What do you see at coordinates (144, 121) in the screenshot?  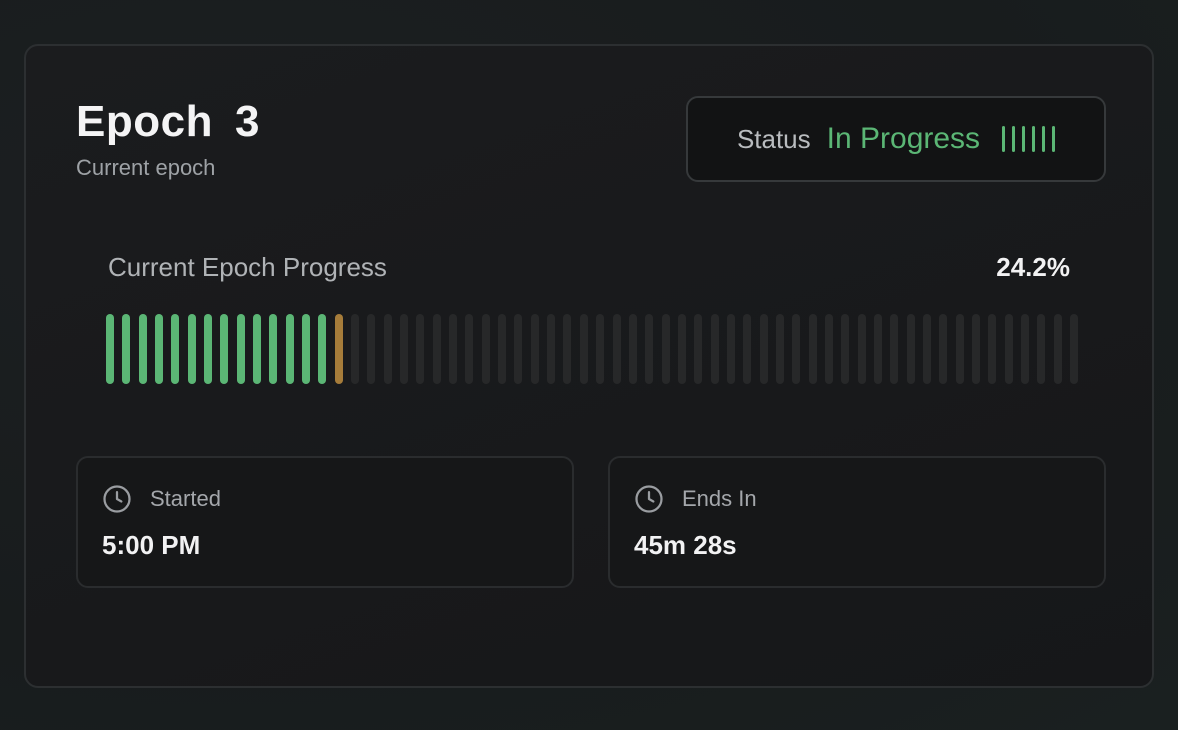 I see `epoch-title-word: Epoch` at bounding box center [144, 121].